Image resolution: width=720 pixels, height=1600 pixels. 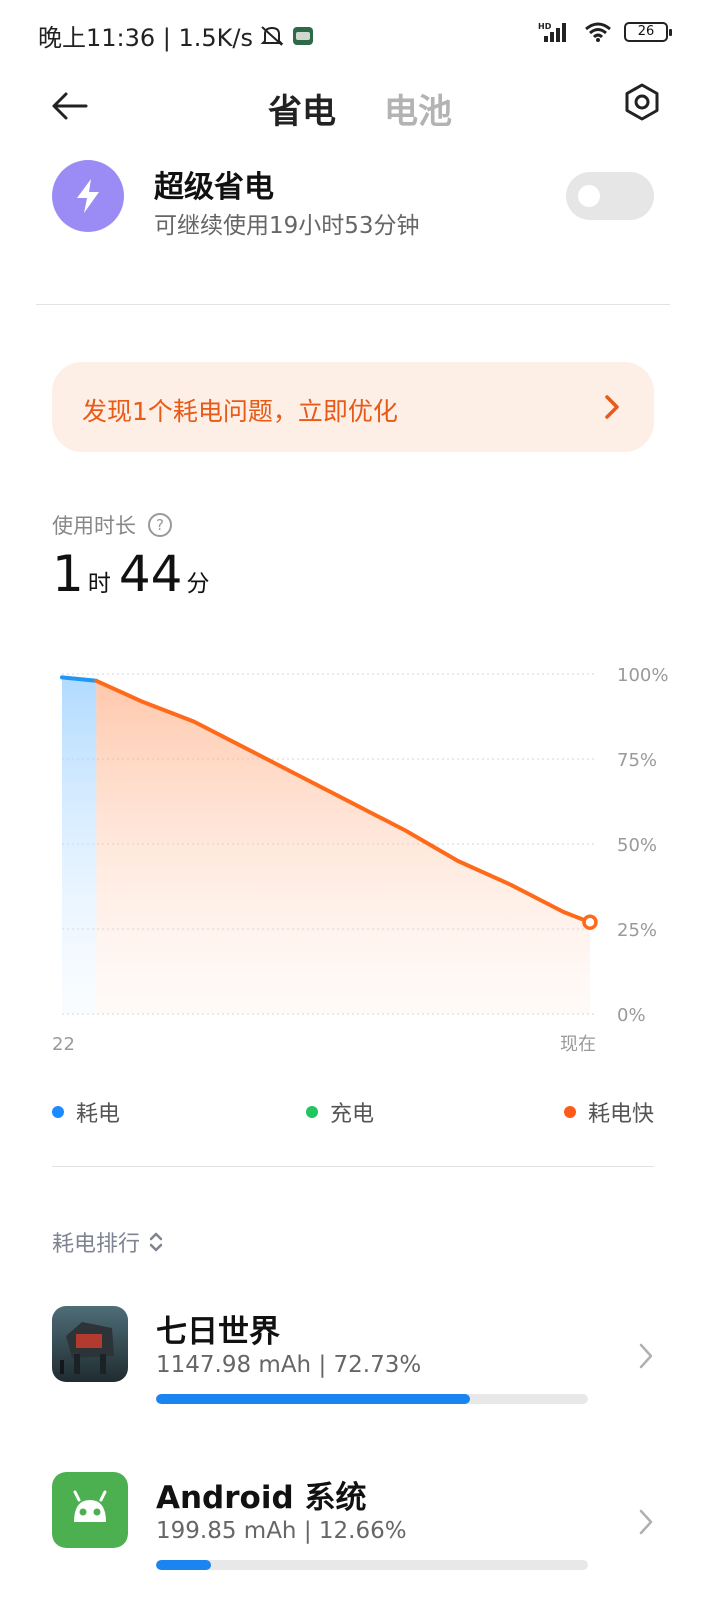 I want to click on settings-hexagon-icon, so click(x=642, y=102).